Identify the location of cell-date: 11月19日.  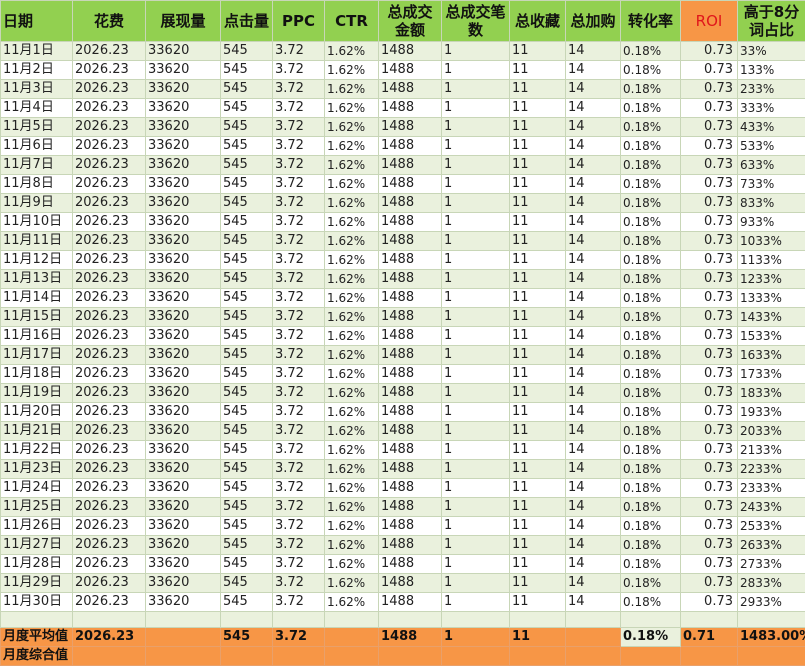
(36, 393).